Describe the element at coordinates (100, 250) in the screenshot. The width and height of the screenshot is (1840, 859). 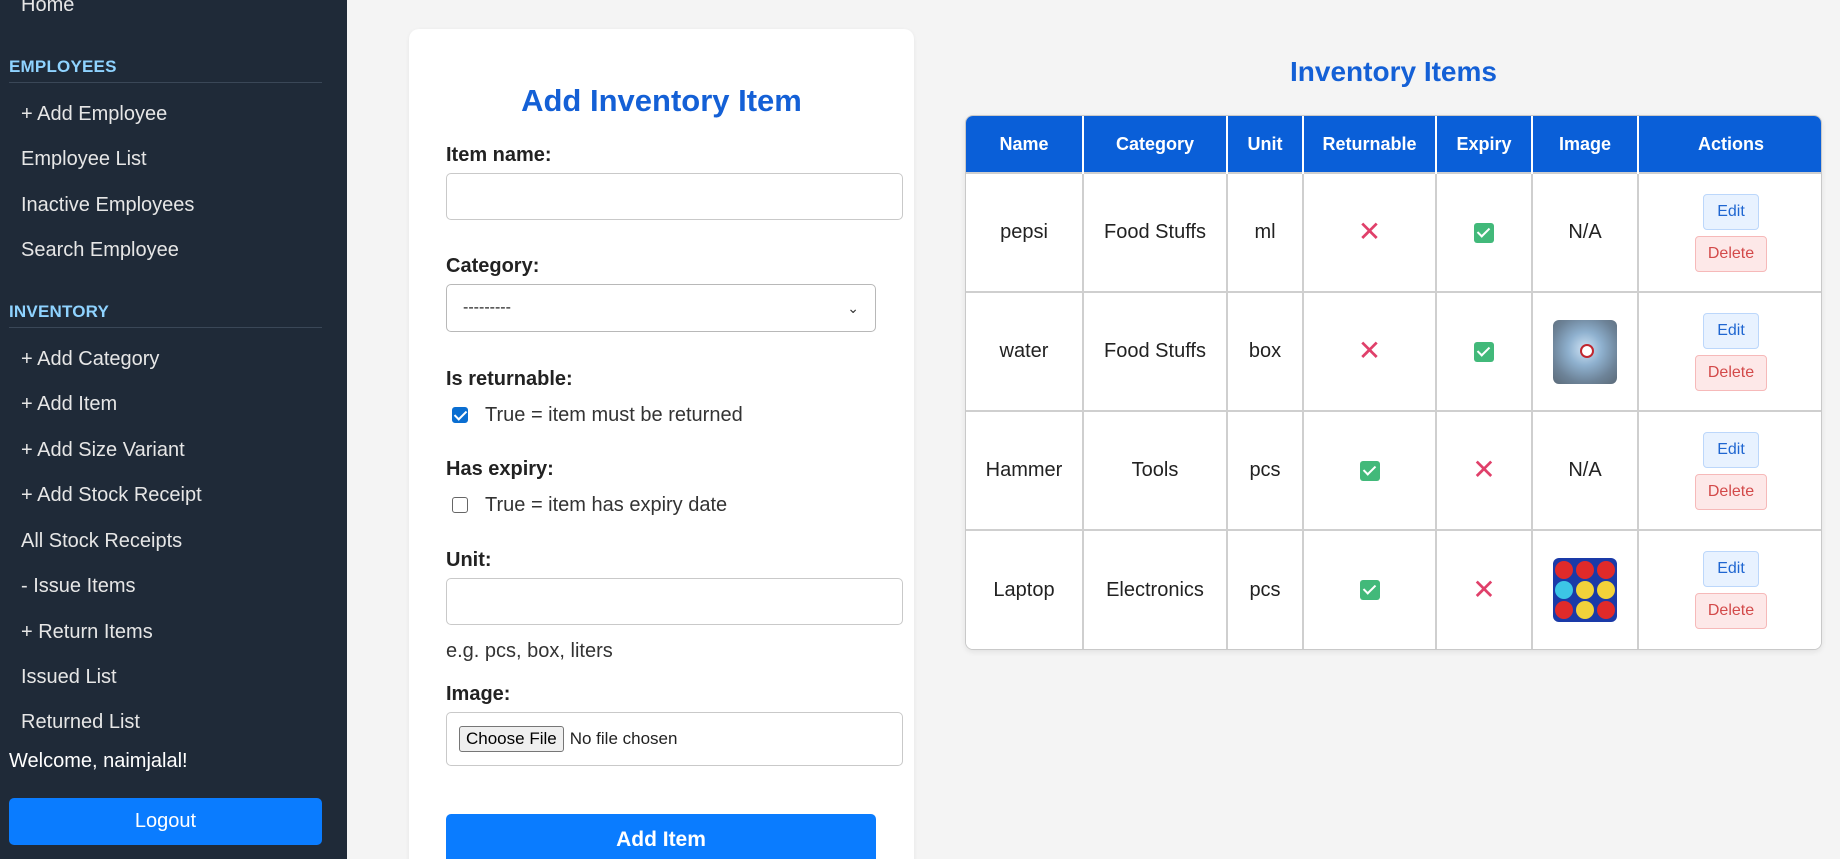
I see `sidebar-item-search-employee: Search Employee` at that location.